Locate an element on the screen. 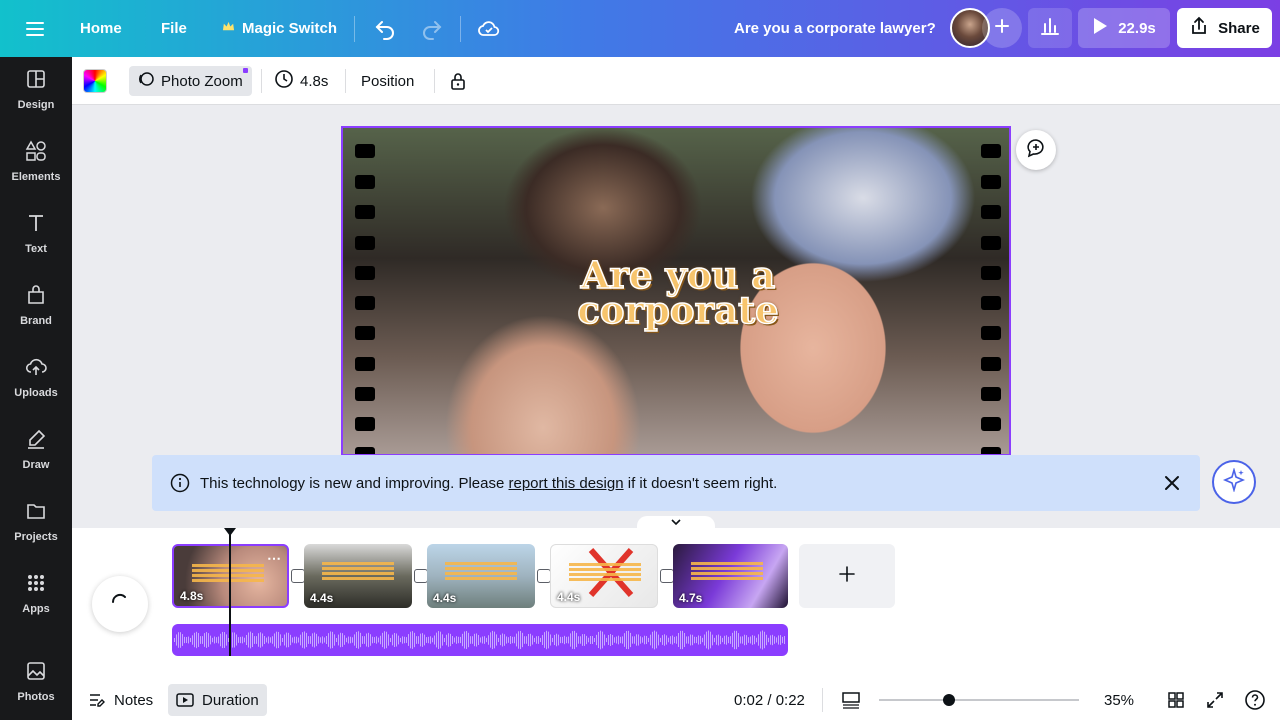  invite-button is located at coordinates (1002, 28).